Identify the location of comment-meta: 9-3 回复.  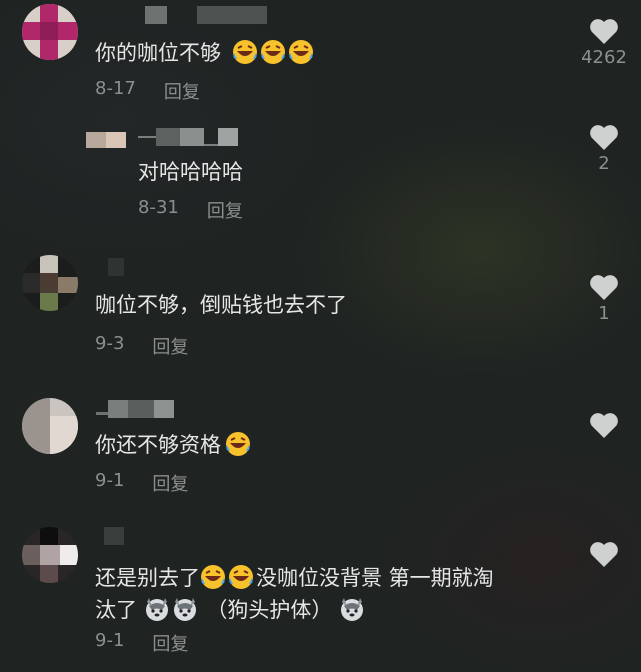
(141, 346).